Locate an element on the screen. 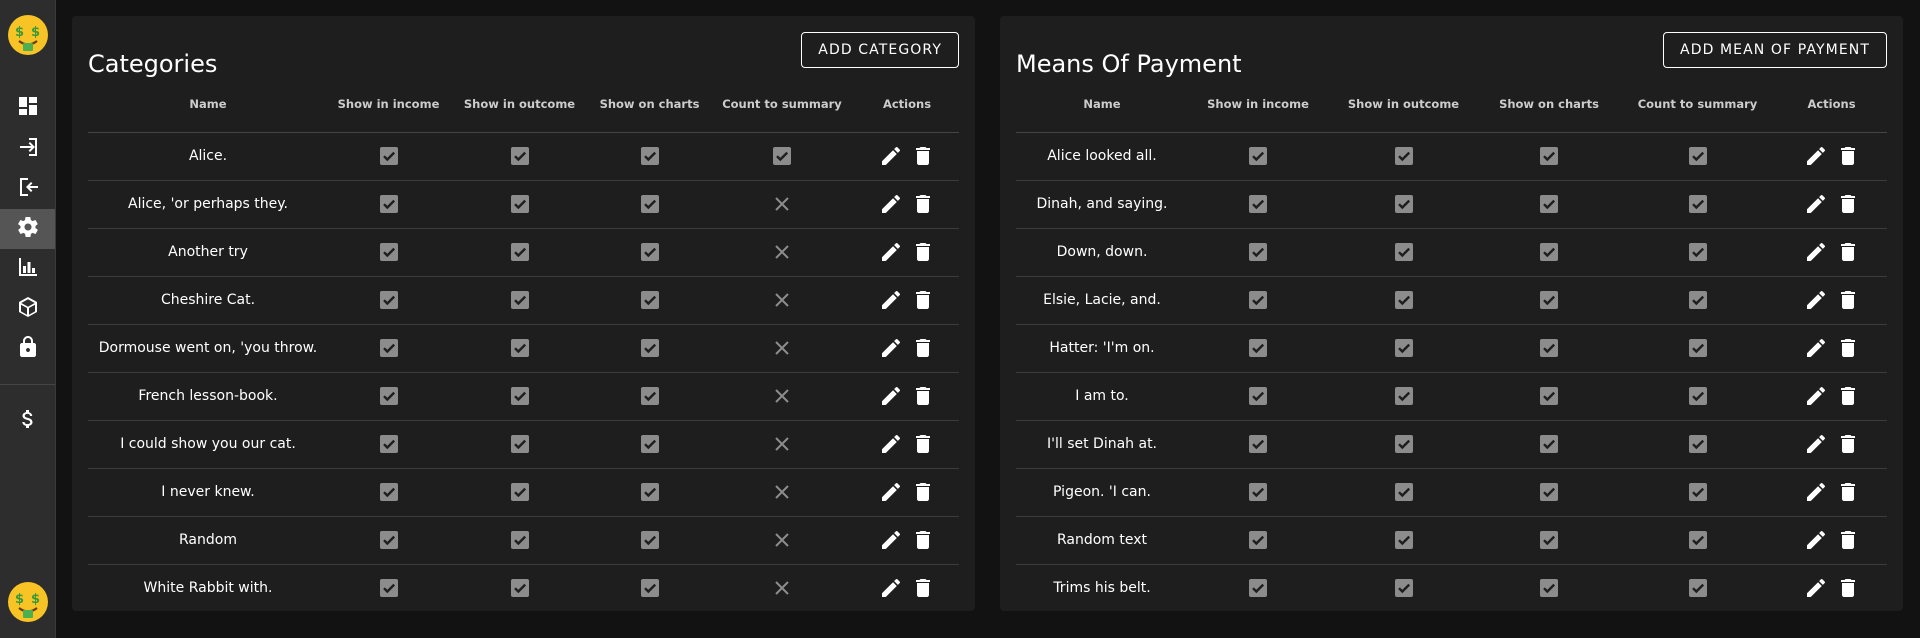  column-header: Actions is located at coordinates (907, 104).